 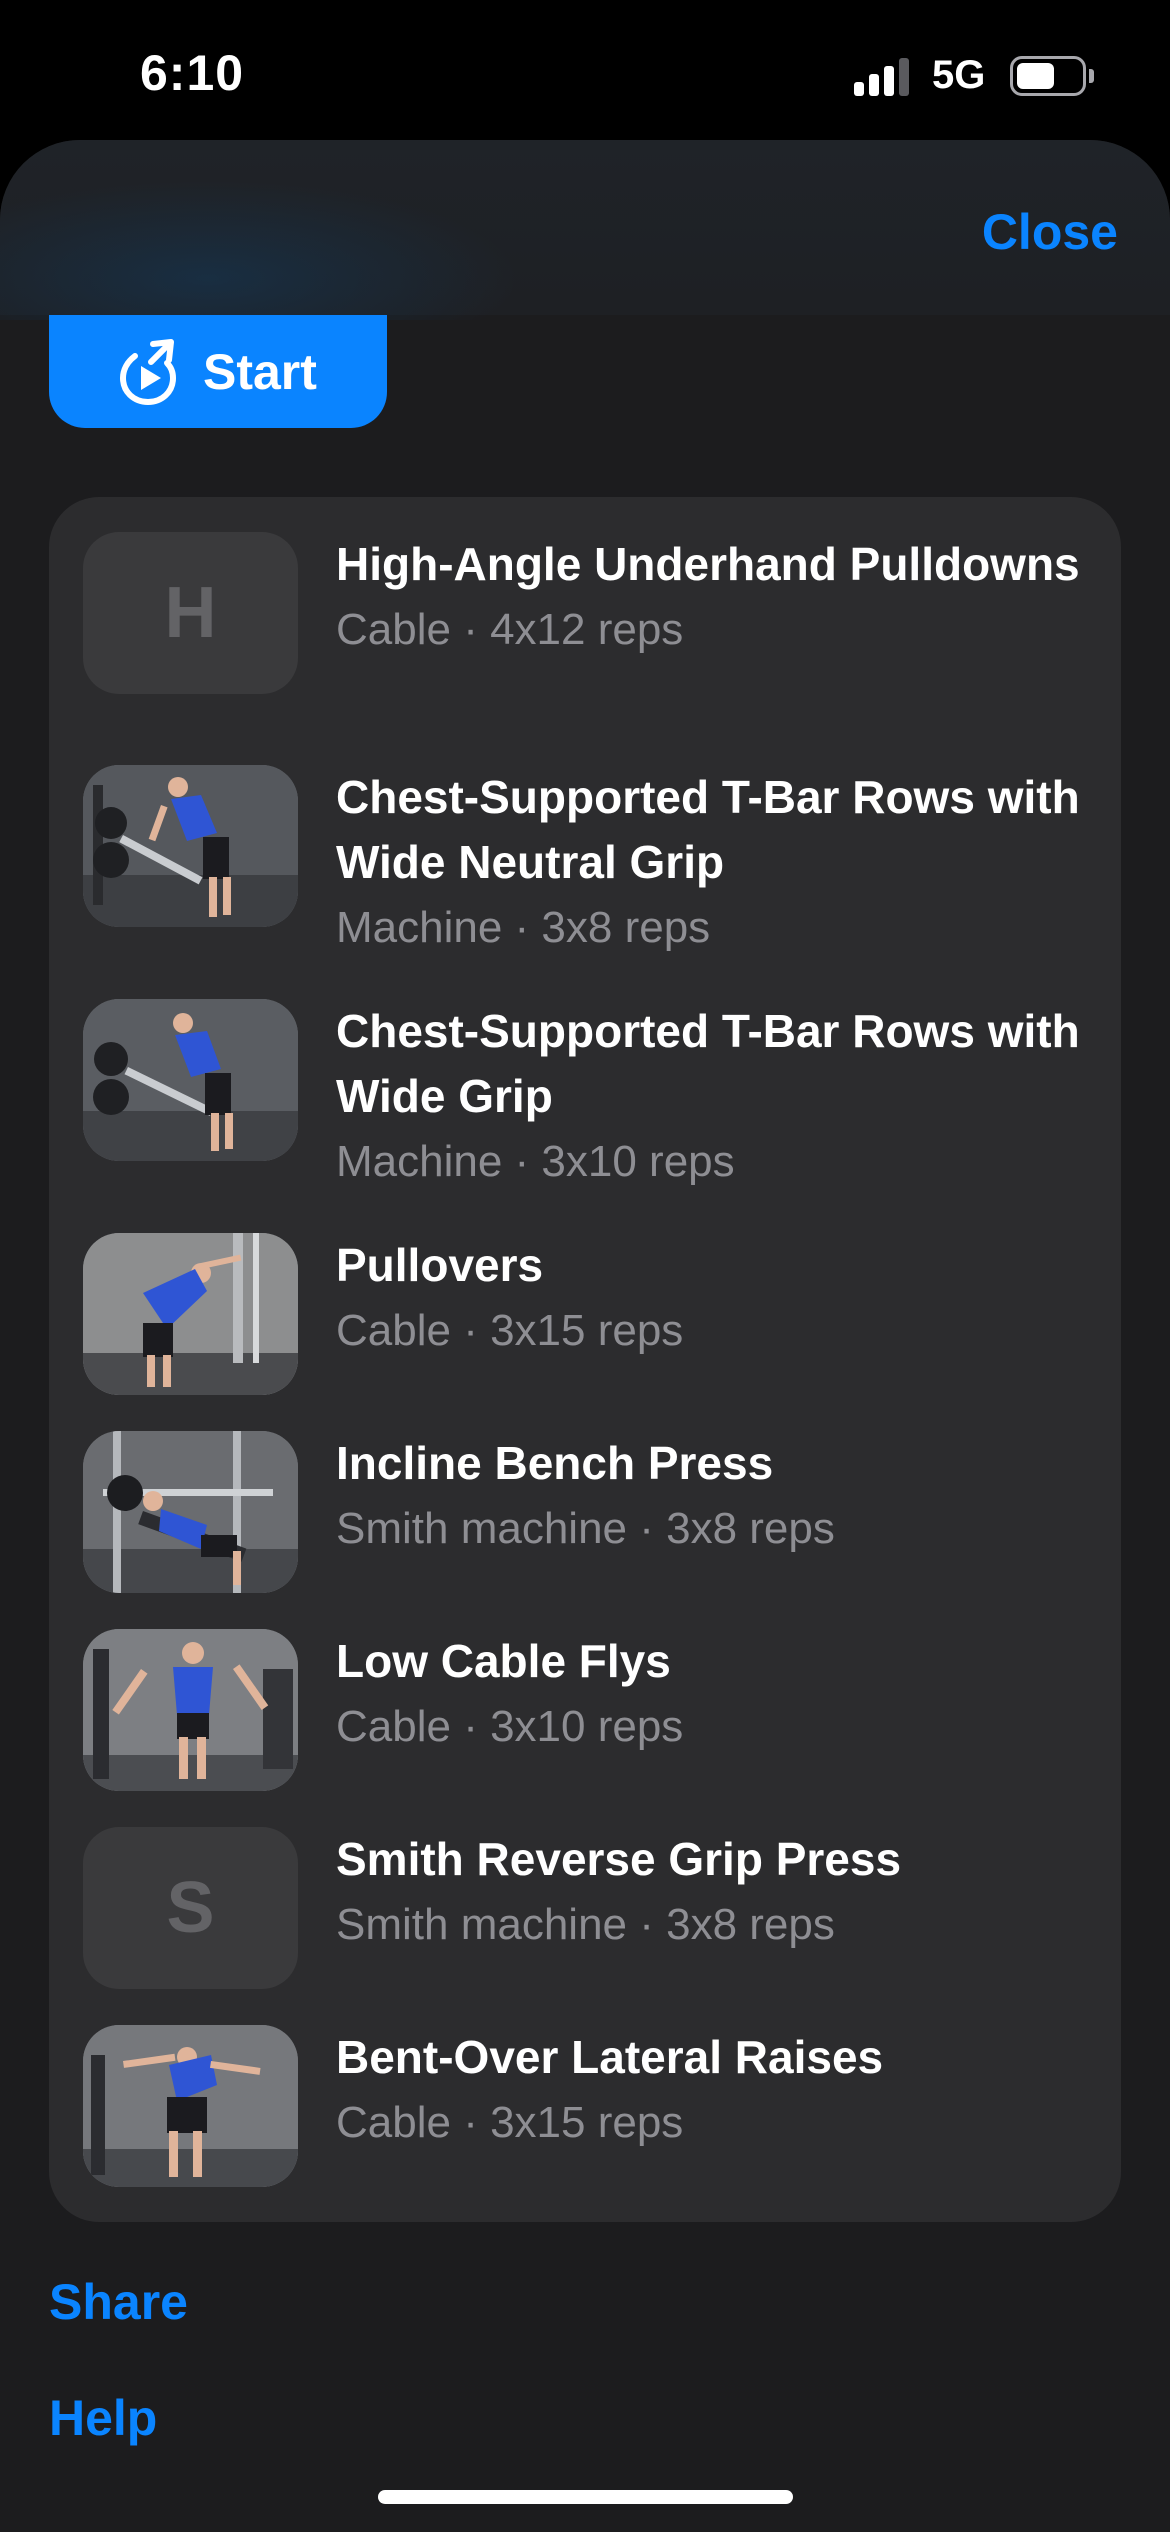 What do you see at coordinates (503, 1661) in the screenshot?
I see `exercise-name: Low Cable Flys` at bounding box center [503, 1661].